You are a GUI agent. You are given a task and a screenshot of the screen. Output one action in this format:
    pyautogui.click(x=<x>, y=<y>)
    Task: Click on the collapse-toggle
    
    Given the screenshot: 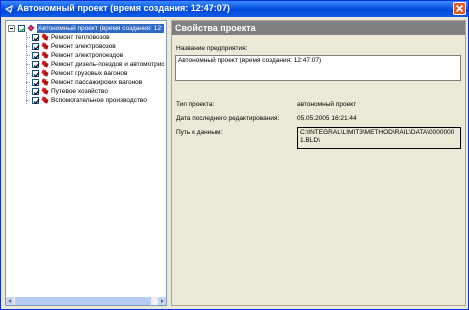 What is the action you would take?
    pyautogui.click(x=11, y=28)
    